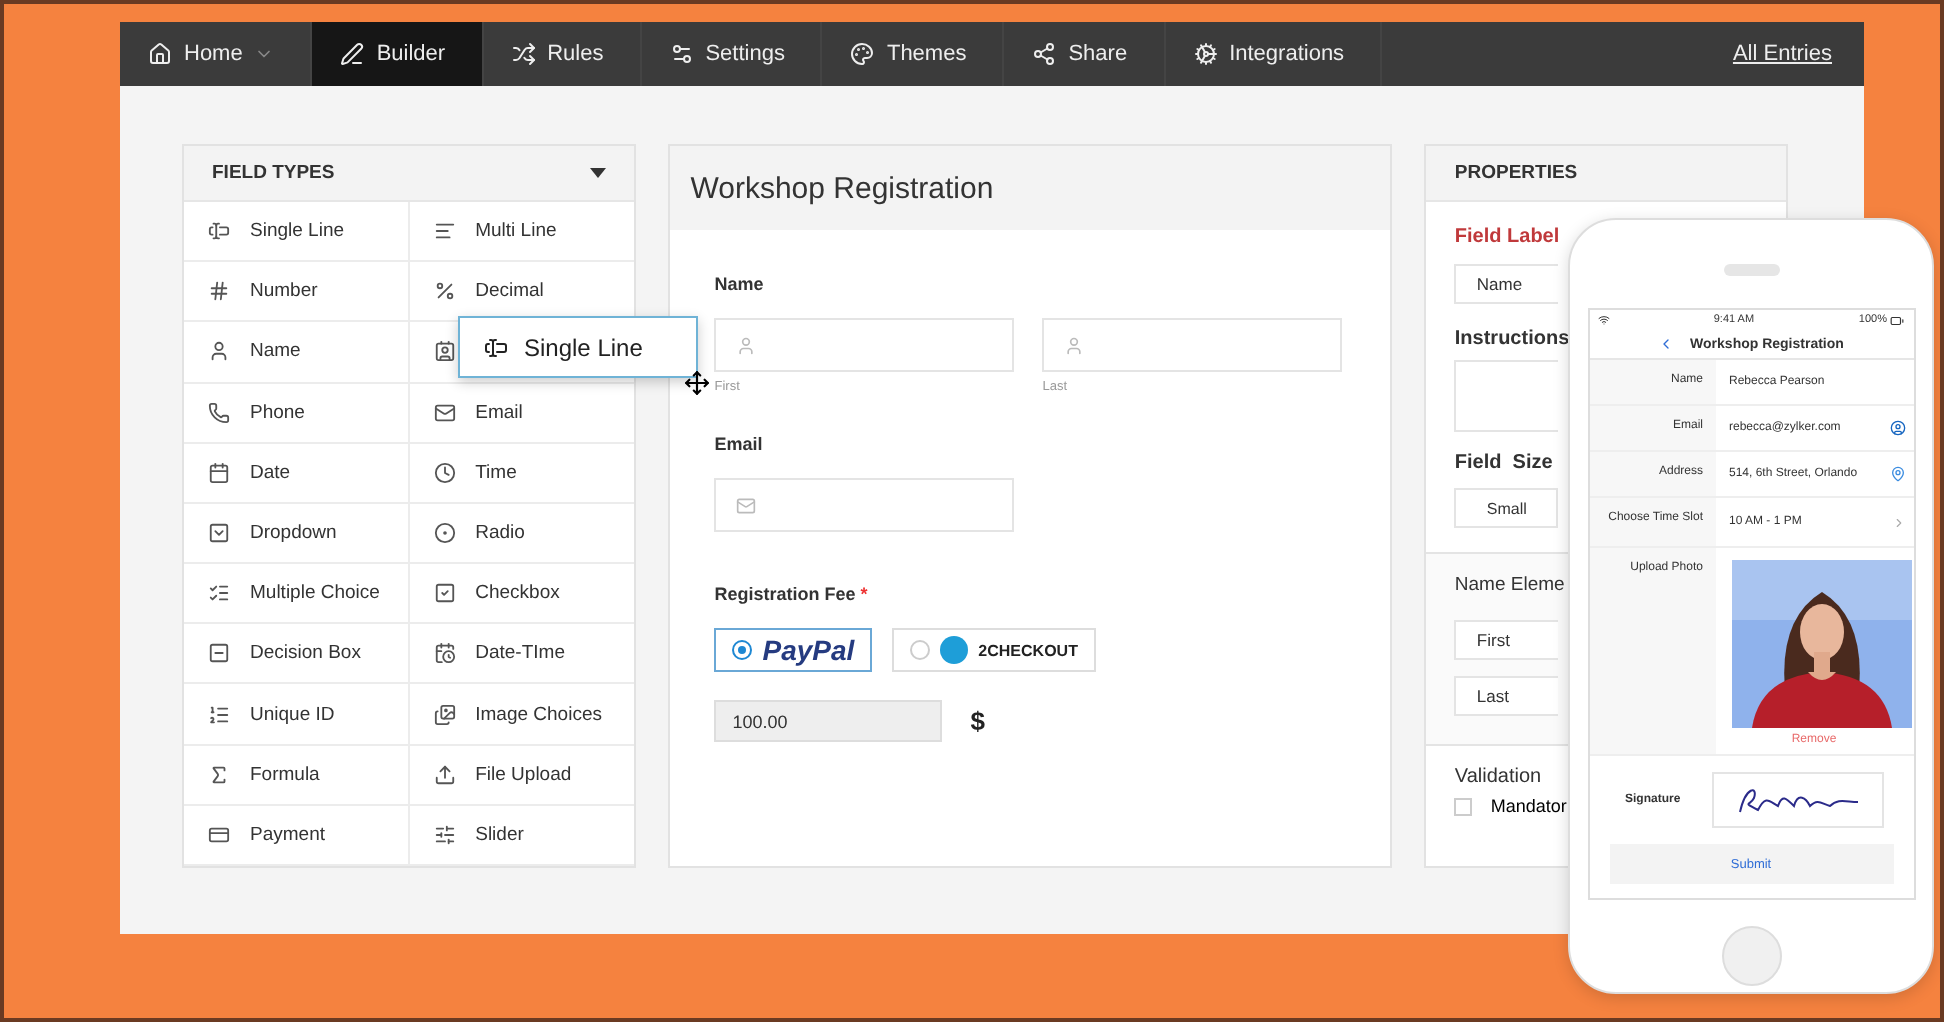 This screenshot has width=1944, height=1022. I want to click on amount-field: 100.00, so click(828, 721).